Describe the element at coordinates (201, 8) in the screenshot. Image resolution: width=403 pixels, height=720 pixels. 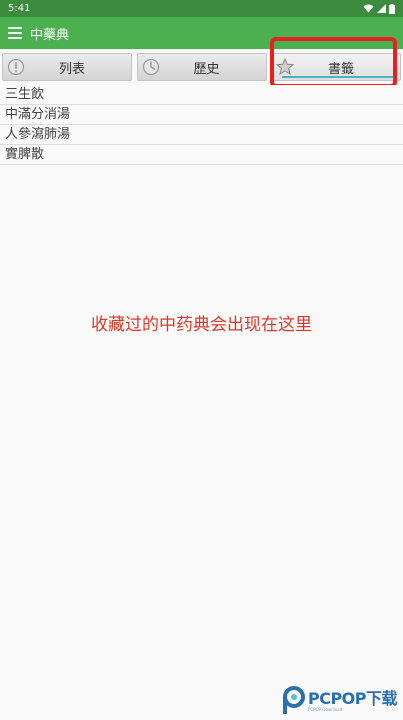
I see `status-bar: 5:41` at that location.